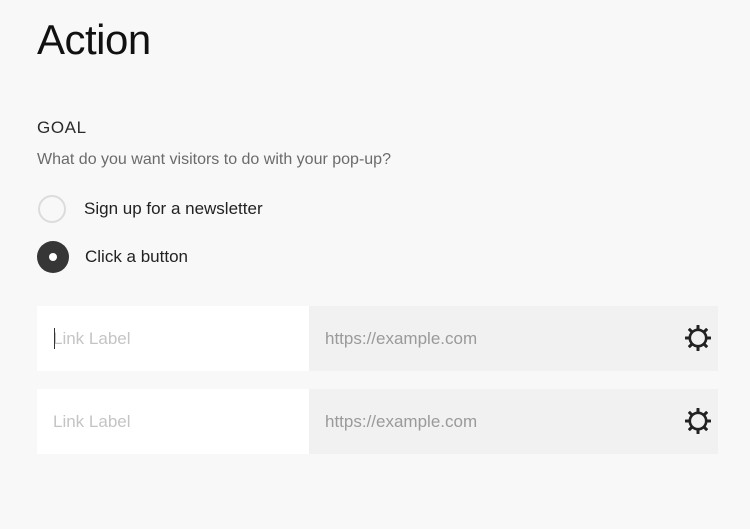 The width and height of the screenshot is (750, 529). What do you see at coordinates (94, 39) in the screenshot?
I see `page-title: Action` at bounding box center [94, 39].